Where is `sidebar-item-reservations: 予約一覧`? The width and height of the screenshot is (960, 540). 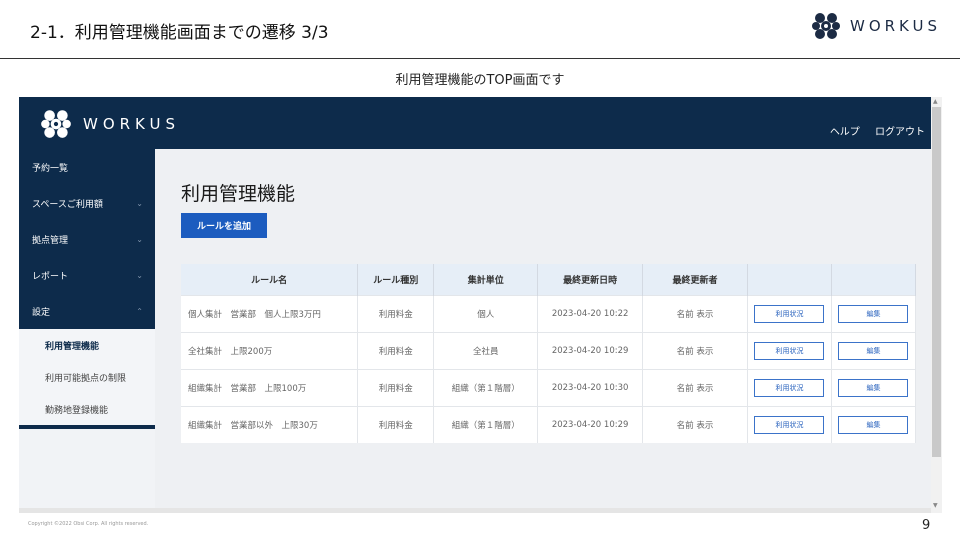
sidebar-item-reservations: 予約一覧 is located at coordinates (87, 167).